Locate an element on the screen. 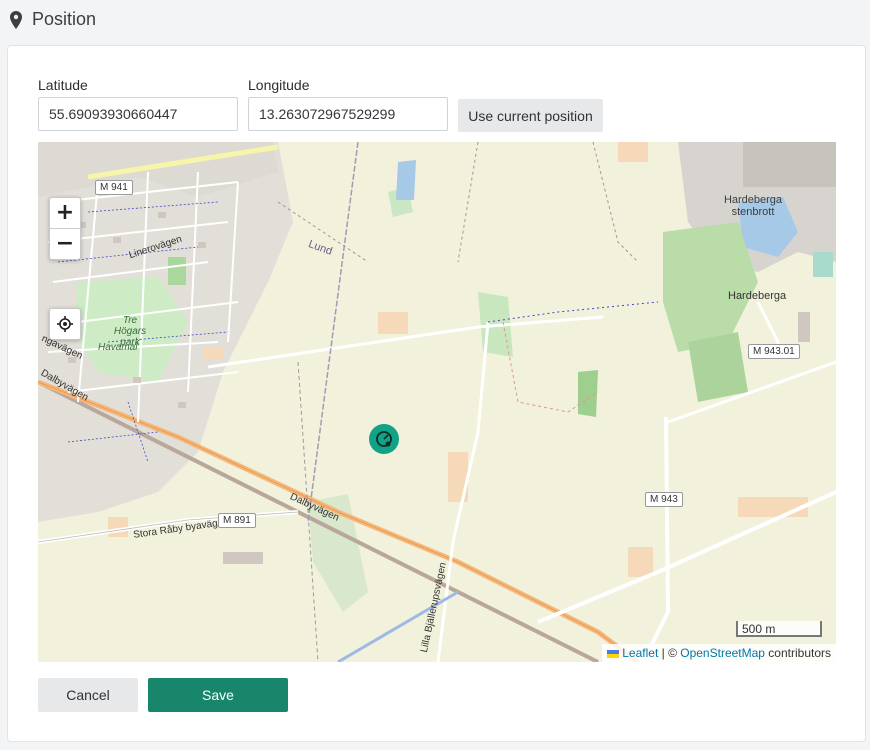 This screenshot has height=750, width=870. locate-button is located at coordinates (65, 324).